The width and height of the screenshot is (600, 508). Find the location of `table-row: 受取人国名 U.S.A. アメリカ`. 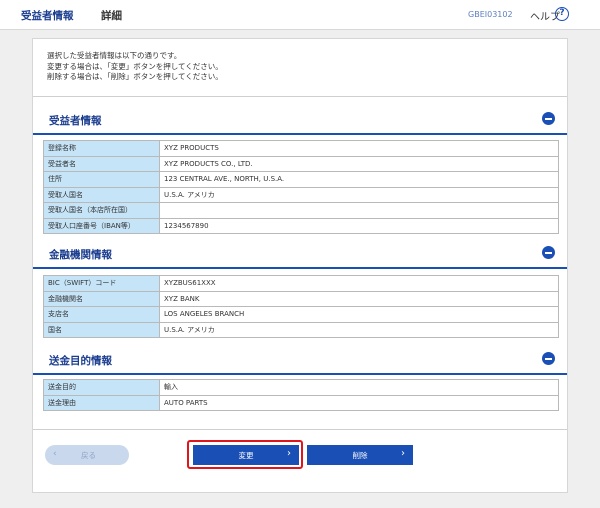

table-row: 受取人国名 U.S.A. アメリカ is located at coordinates (301, 194).